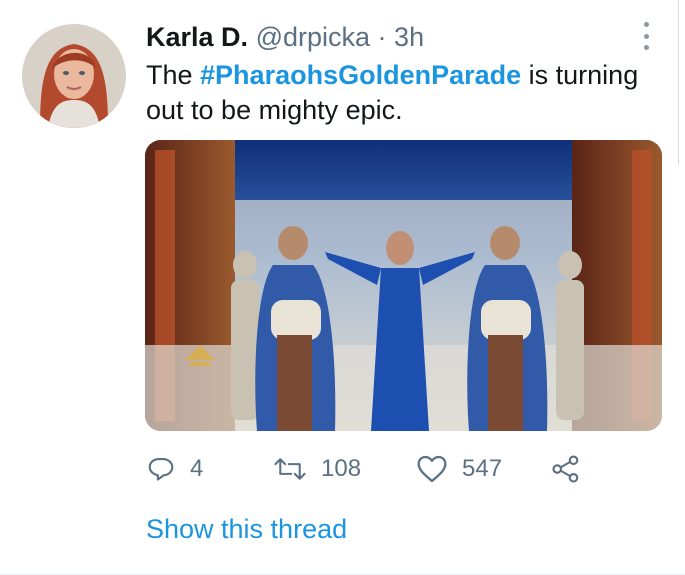  What do you see at coordinates (173, 75) in the screenshot?
I see `tweet-text-prefix: The` at bounding box center [173, 75].